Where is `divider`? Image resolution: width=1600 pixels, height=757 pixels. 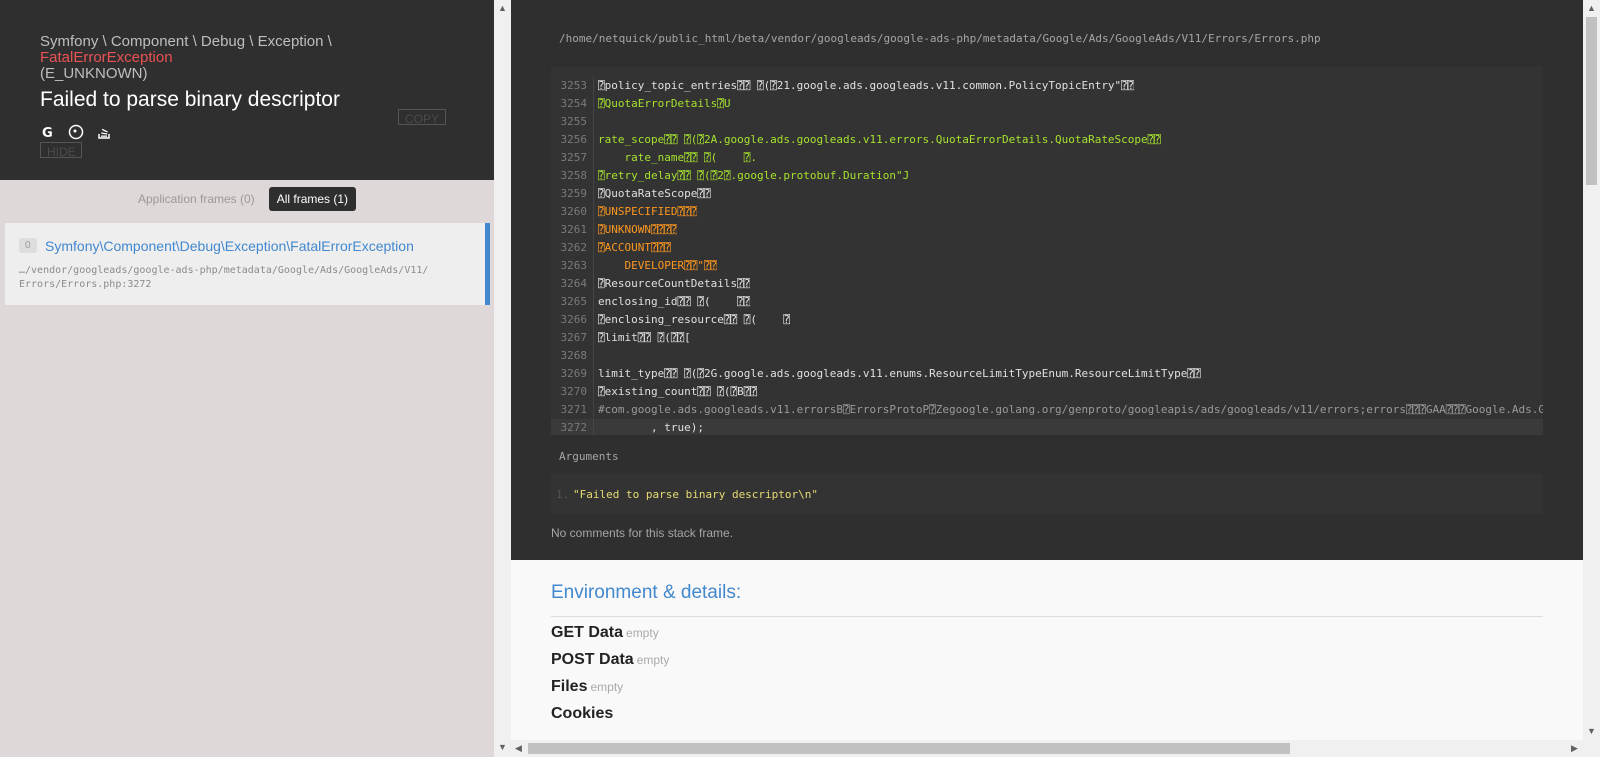 divider is located at coordinates (1047, 616).